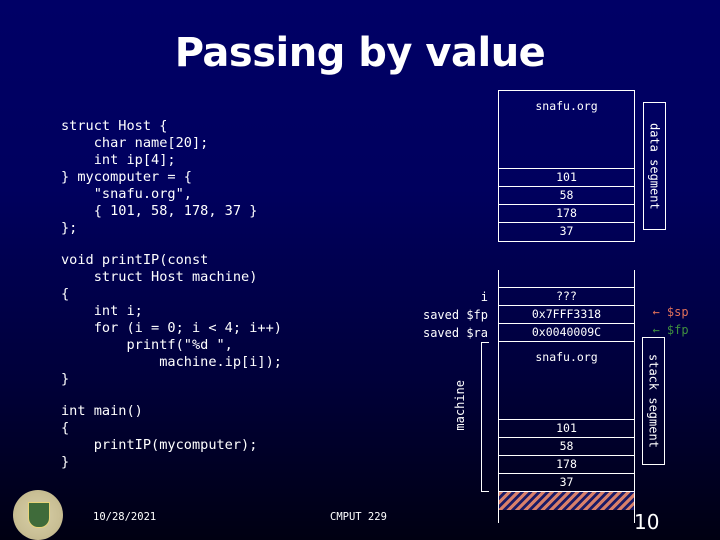 This screenshot has width=720, height=540. I want to click on stack-saved-fp-cell: 0x7FFF3318, so click(566, 315).